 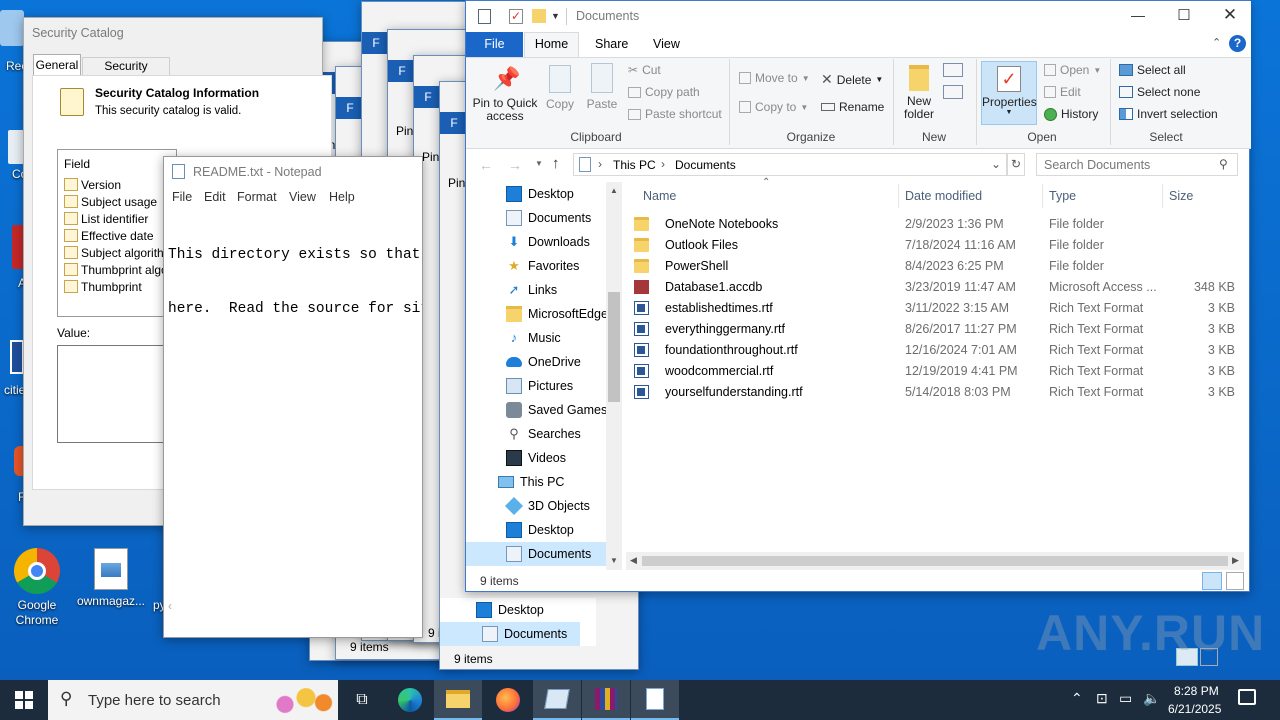 I want to click on search-input: Search Documents ⚲, so click(x=1137, y=164).